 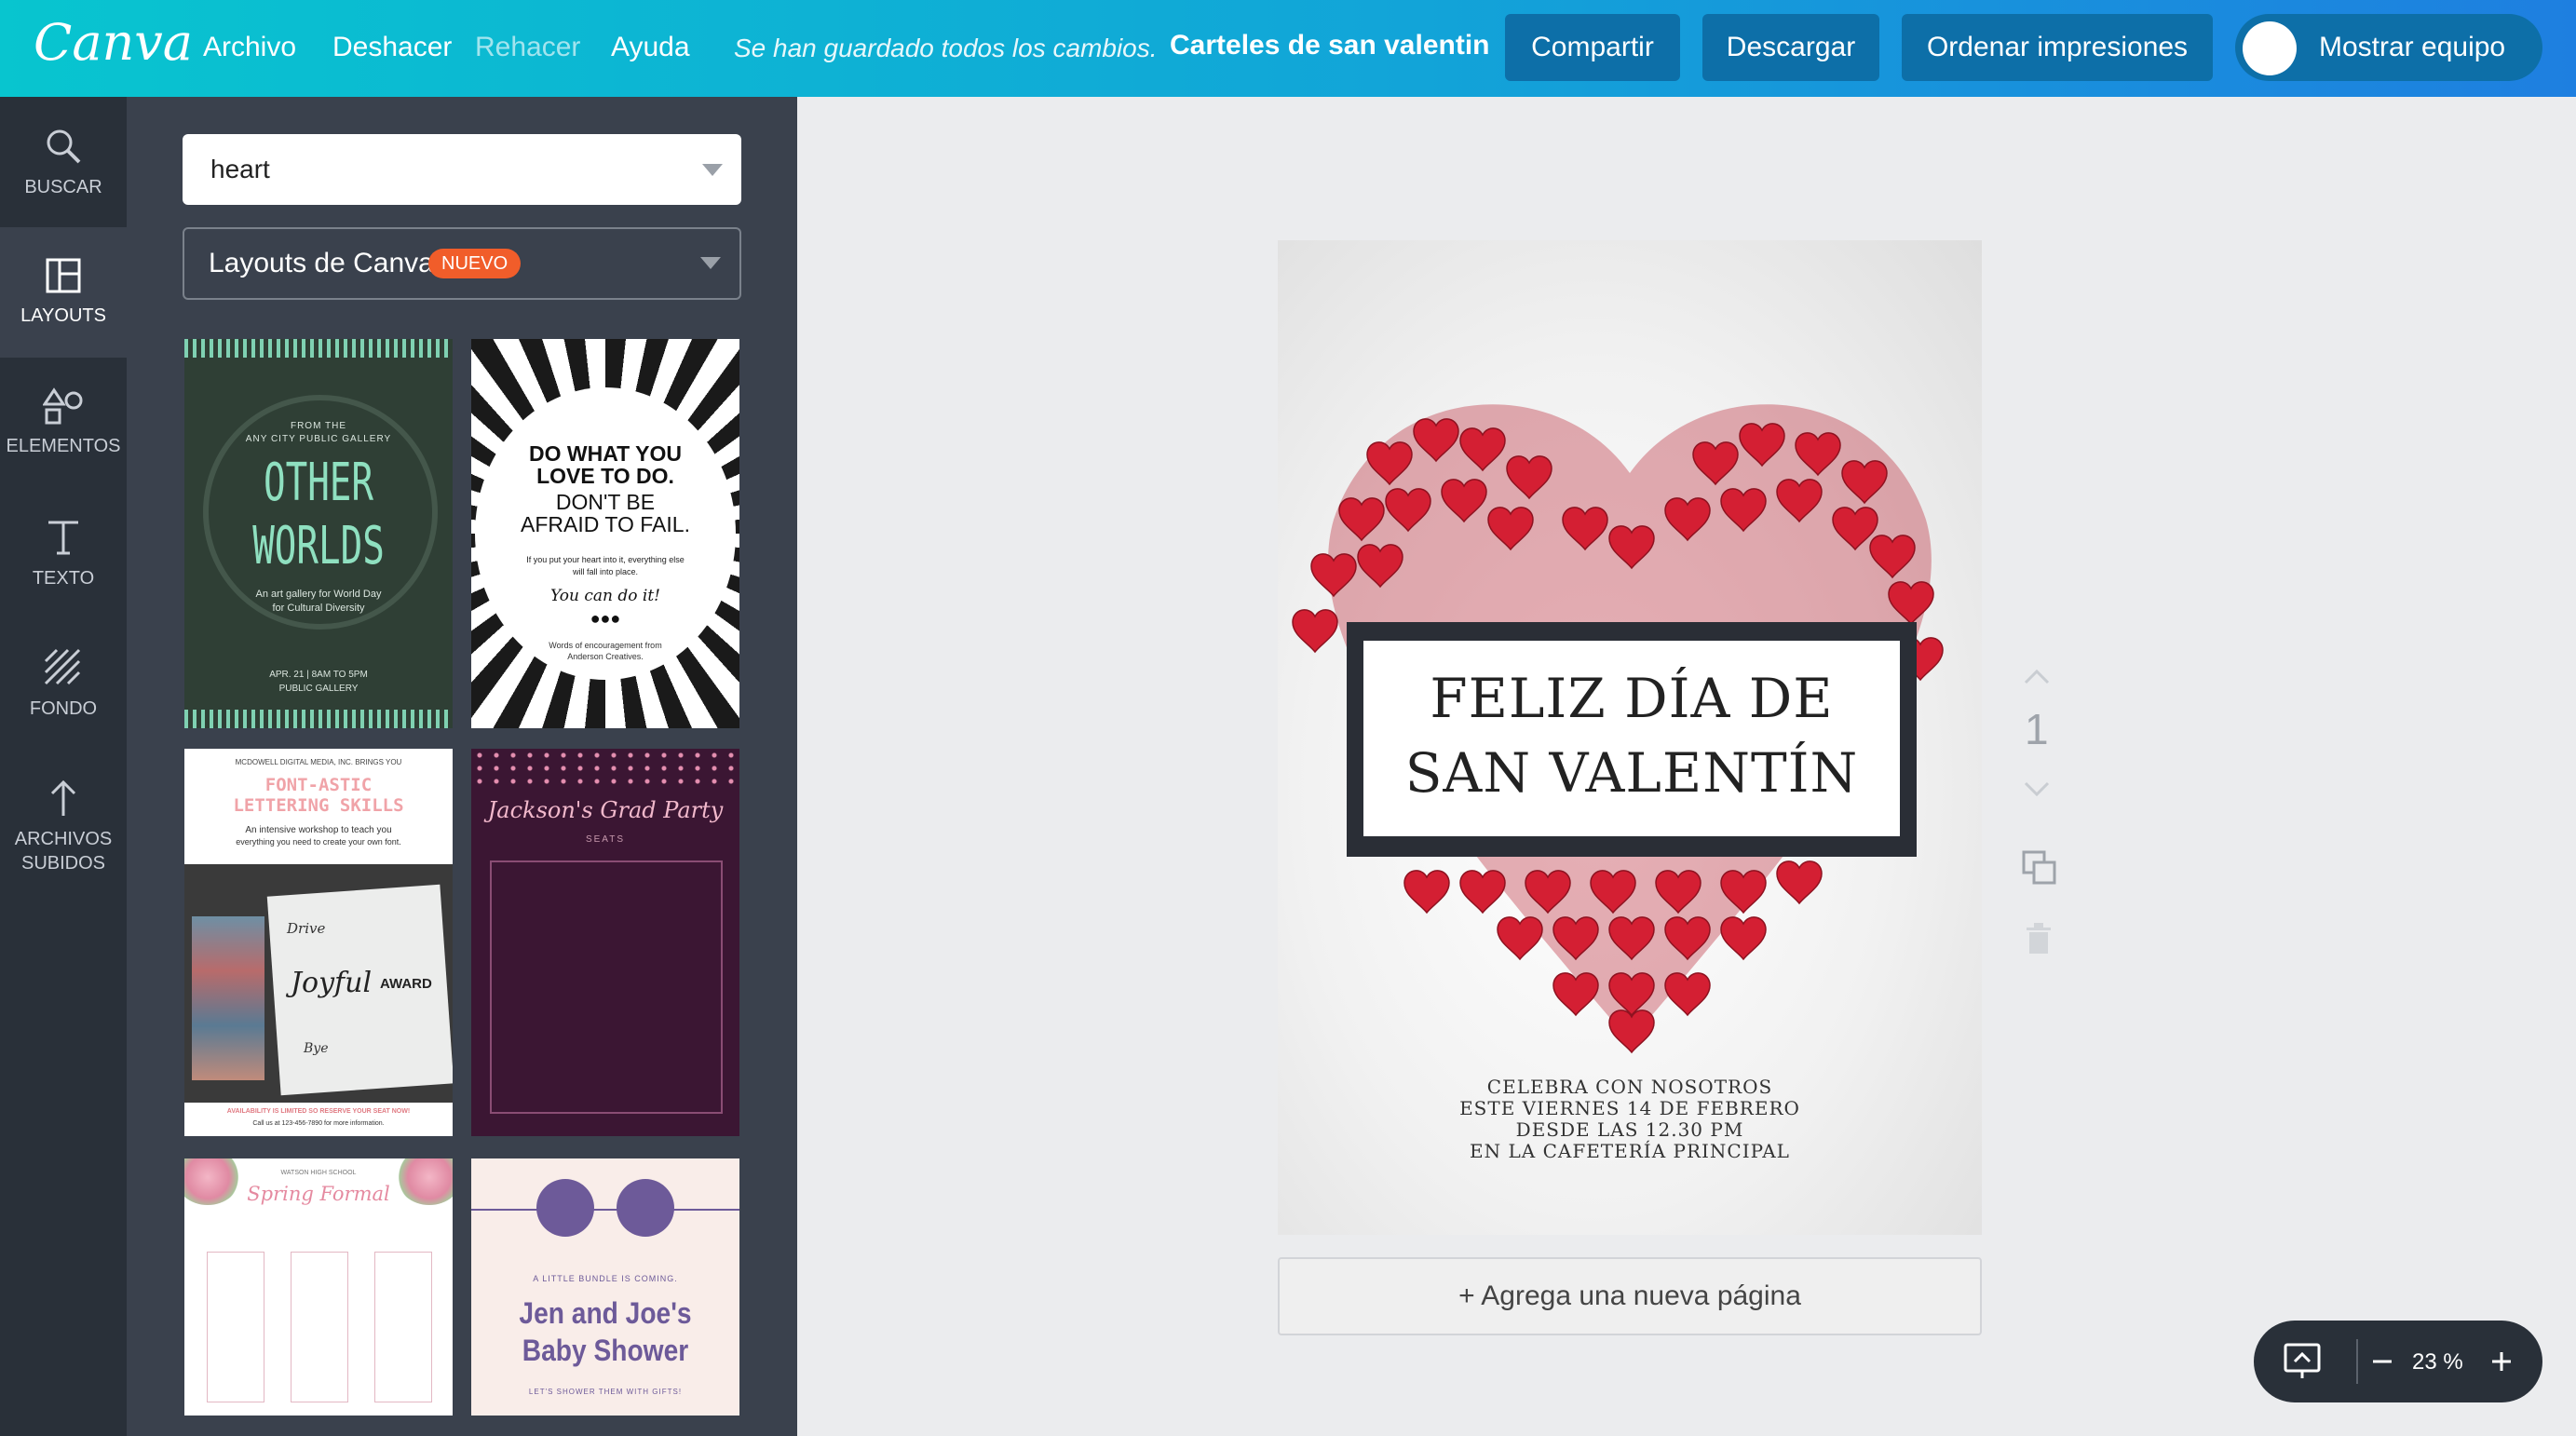 I want to click on baby-face-icon, so click(x=645, y=1208).